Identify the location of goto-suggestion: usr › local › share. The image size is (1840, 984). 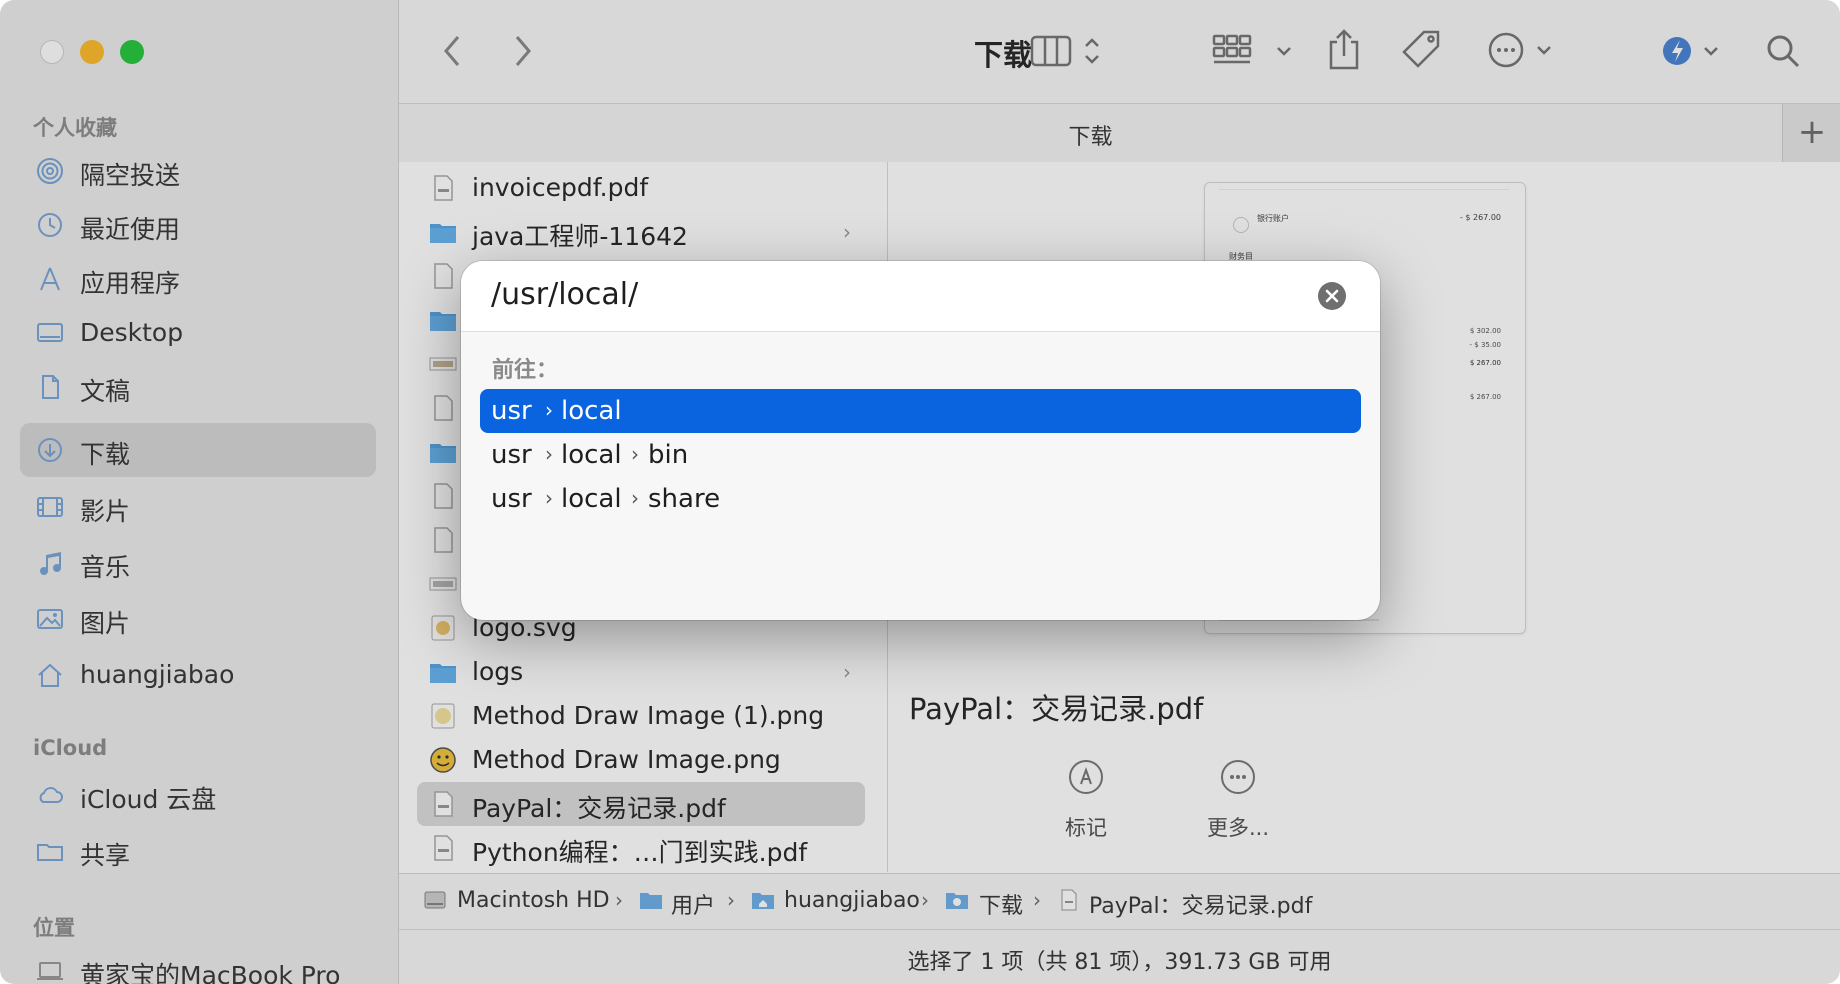
(920, 499).